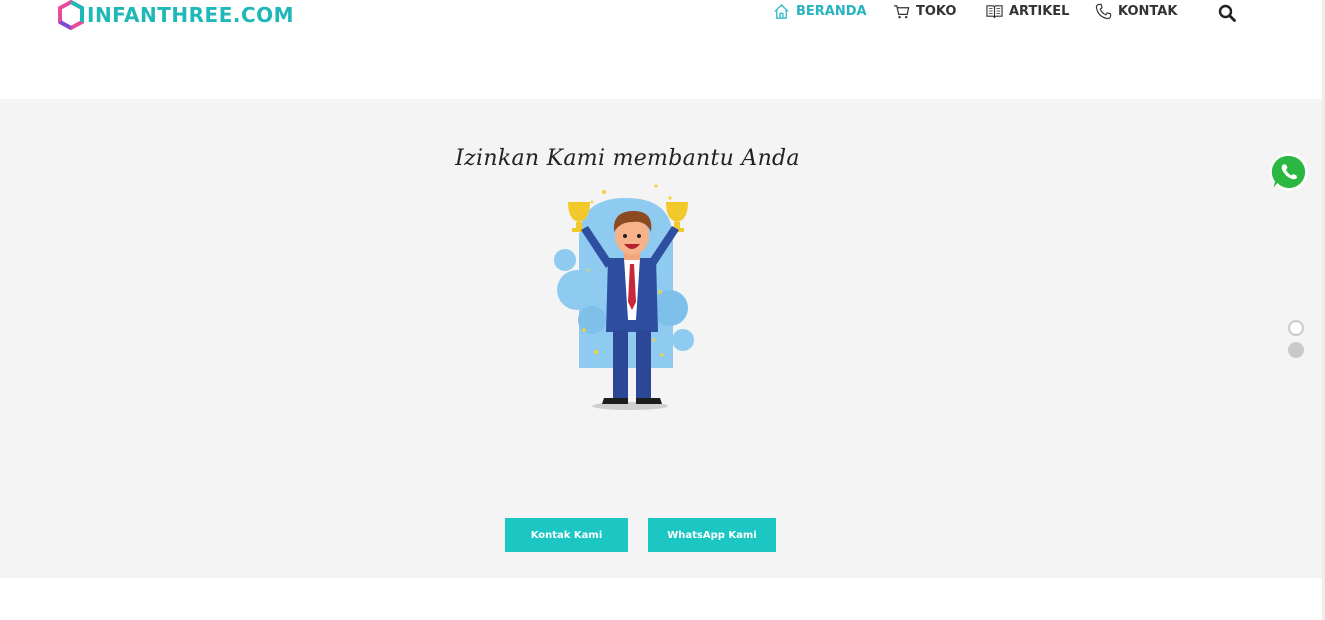 Image resolution: width=1325 pixels, height=620 pixels. What do you see at coordinates (566, 535) in the screenshot?
I see `kontak-kami-button: Kontak Kami` at bounding box center [566, 535].